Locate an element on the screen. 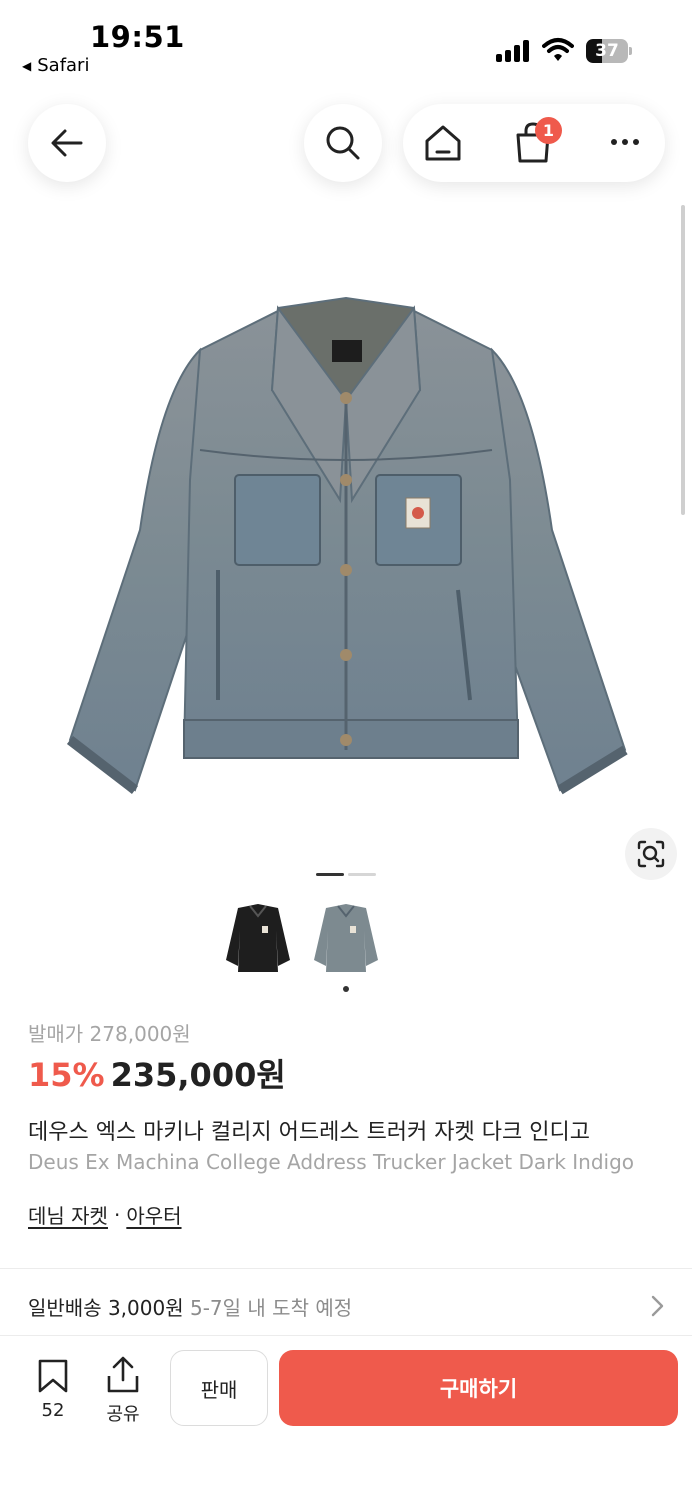  category-breadcrumb: 데님 자켓 · 아우터 is located at coordinates (105, 1214).